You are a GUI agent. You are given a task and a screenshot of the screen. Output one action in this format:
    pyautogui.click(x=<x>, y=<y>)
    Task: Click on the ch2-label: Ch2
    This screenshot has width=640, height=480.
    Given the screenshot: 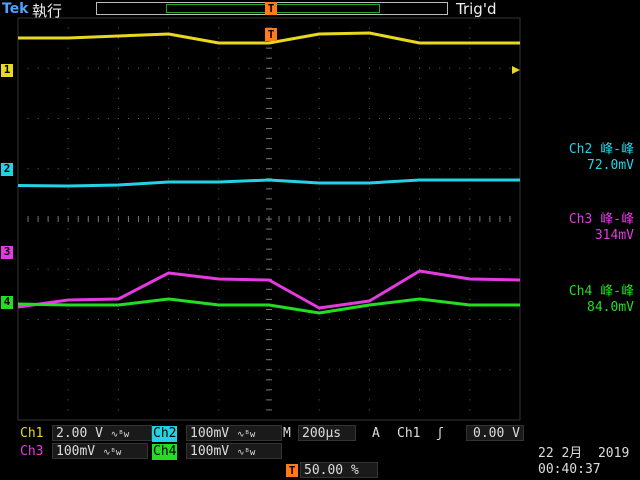 What is the action you would take?
    pyautogui.click(x=165, y=434)
    